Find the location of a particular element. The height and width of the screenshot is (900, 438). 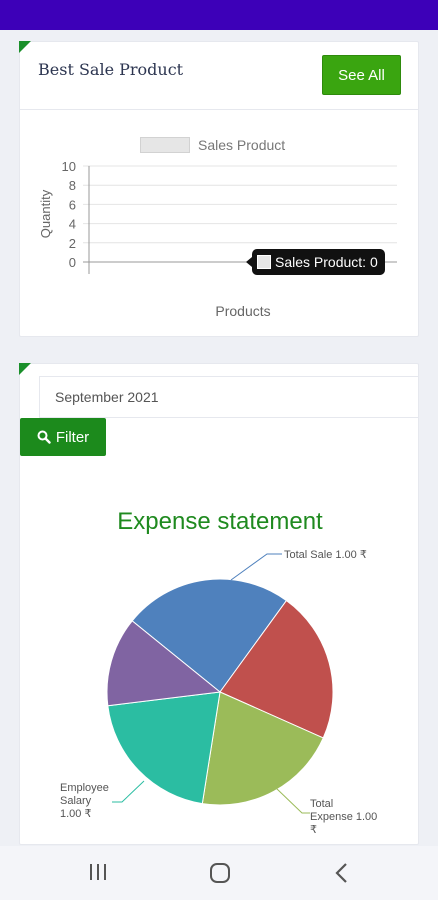

y-tick-label: 0 is located at coordinates (72, 262).